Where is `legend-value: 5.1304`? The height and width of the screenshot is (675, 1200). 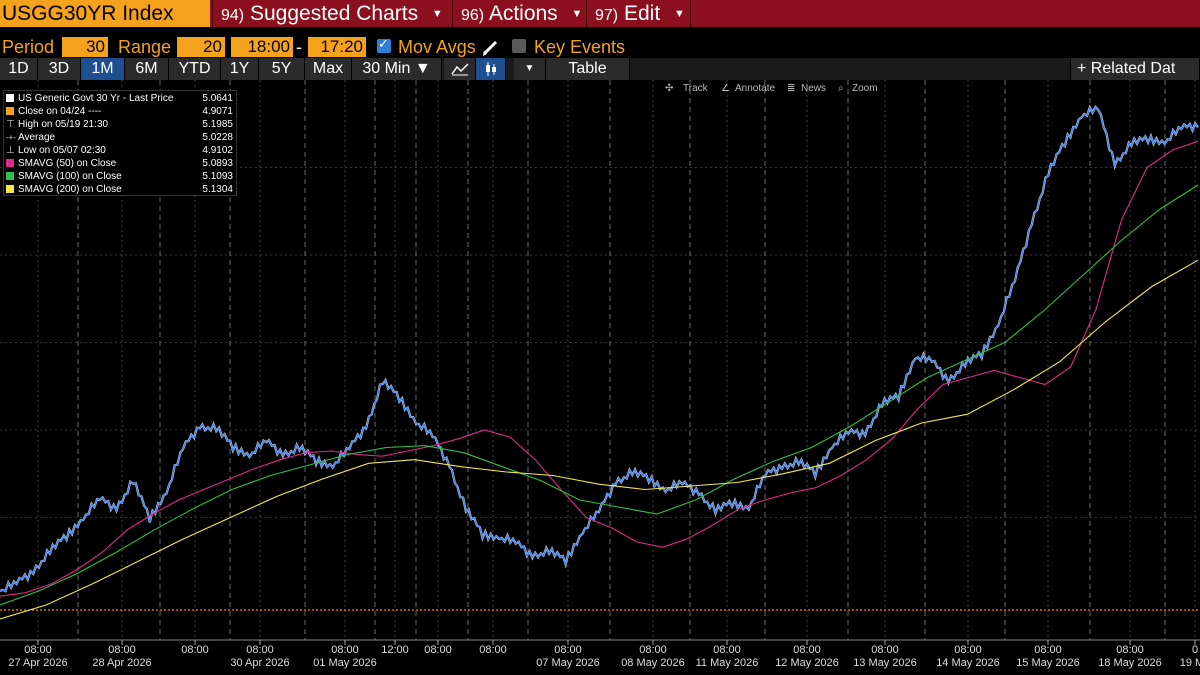
legend-value: 5.1304 is located at coordinates (217, 189).